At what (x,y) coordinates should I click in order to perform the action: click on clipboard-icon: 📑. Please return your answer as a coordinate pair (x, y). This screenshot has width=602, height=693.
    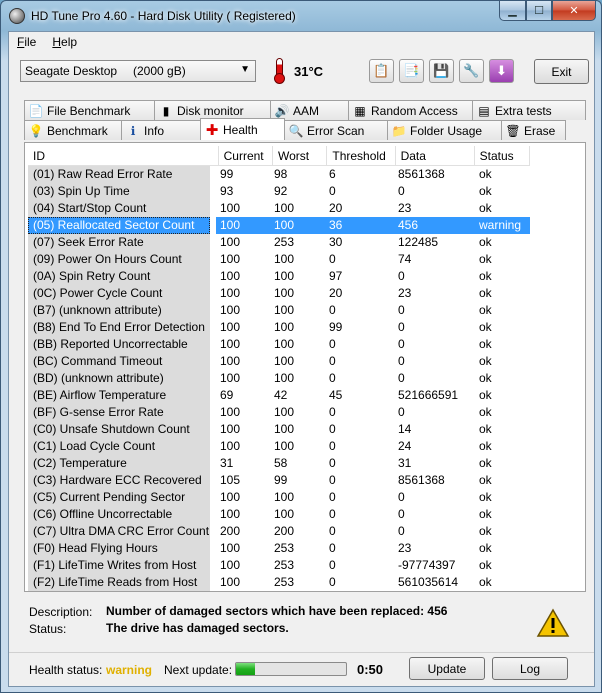
    Looking at the image, I should click on (411, 70).